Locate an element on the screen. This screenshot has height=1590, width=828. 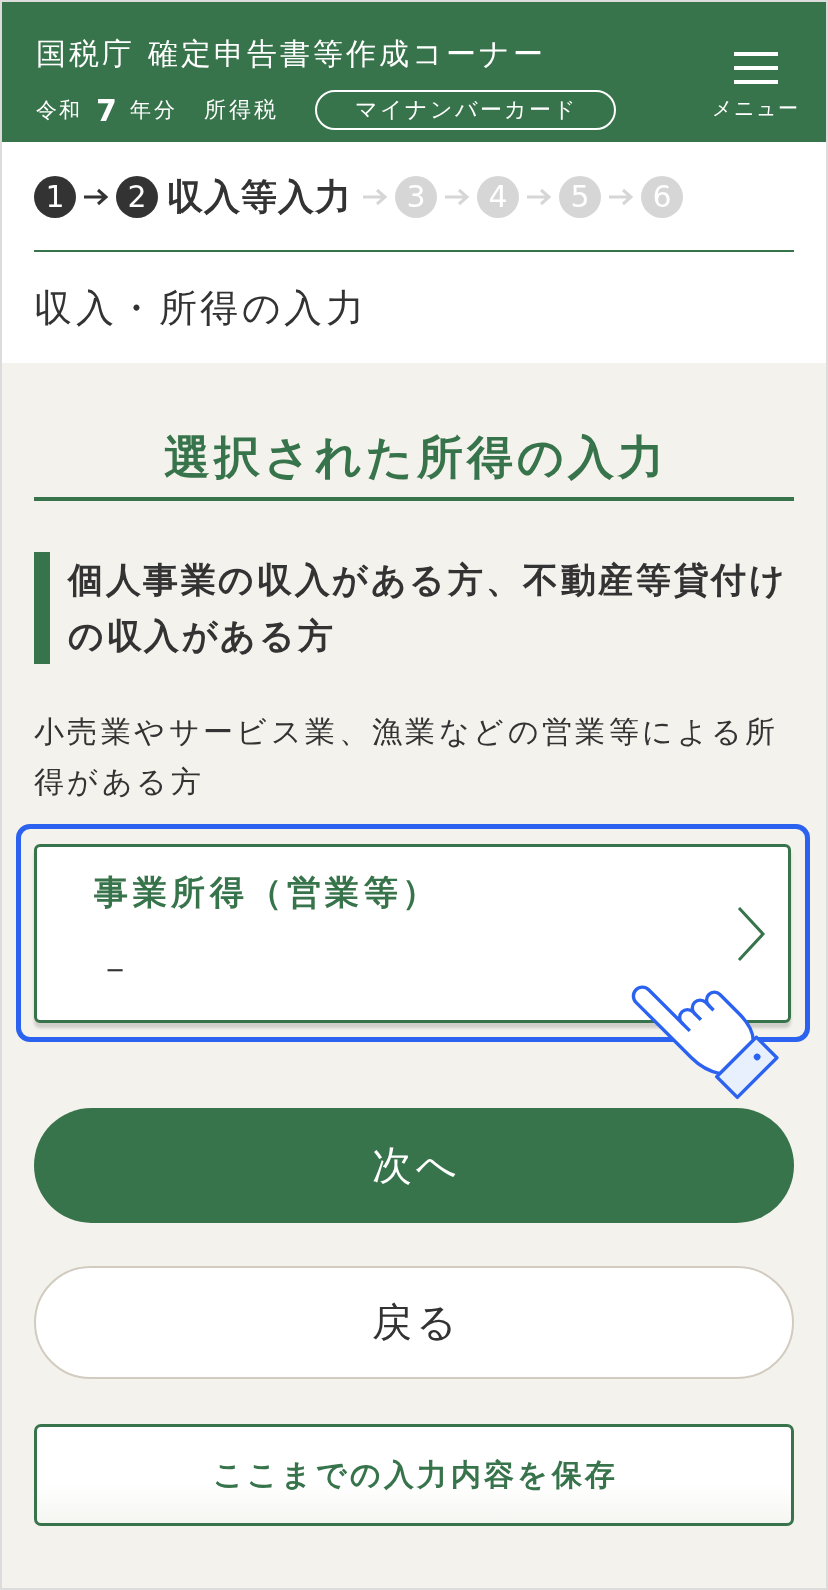
menu-icon is located at coordinates (756, 68).